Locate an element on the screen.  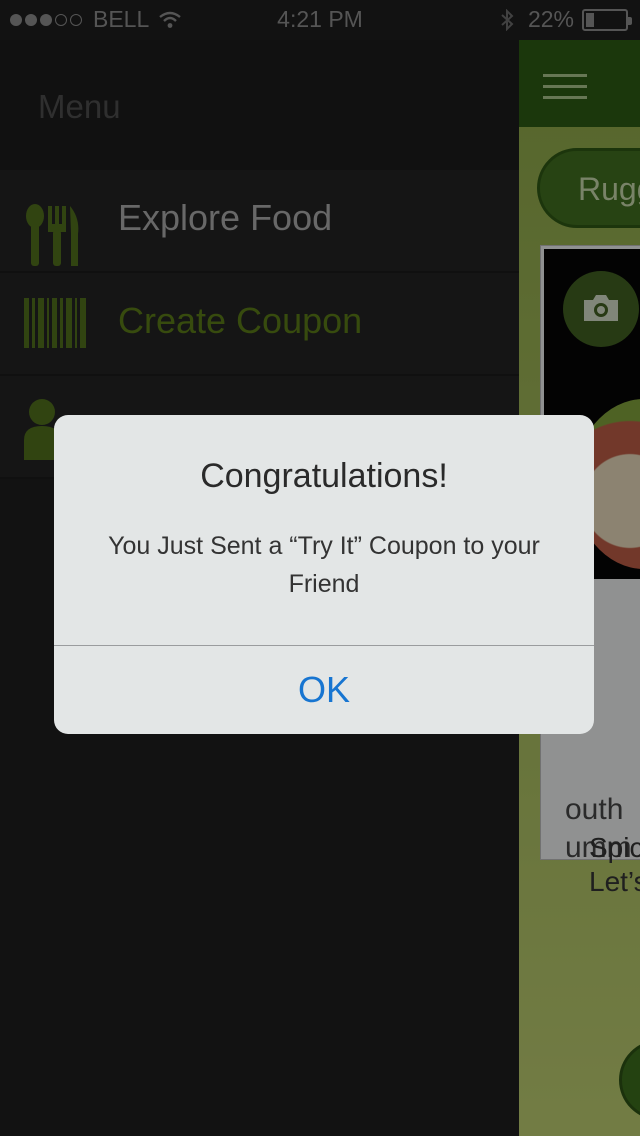
ok-button: OK is located at coordinates (324, 690).